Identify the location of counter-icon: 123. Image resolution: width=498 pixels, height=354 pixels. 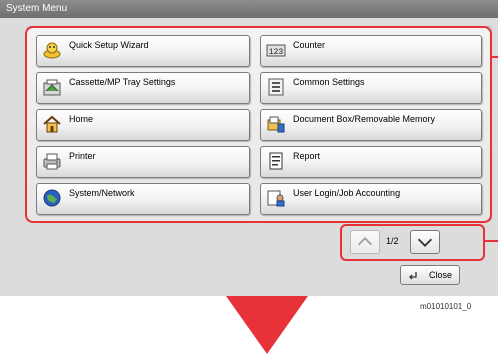
(276, 50).